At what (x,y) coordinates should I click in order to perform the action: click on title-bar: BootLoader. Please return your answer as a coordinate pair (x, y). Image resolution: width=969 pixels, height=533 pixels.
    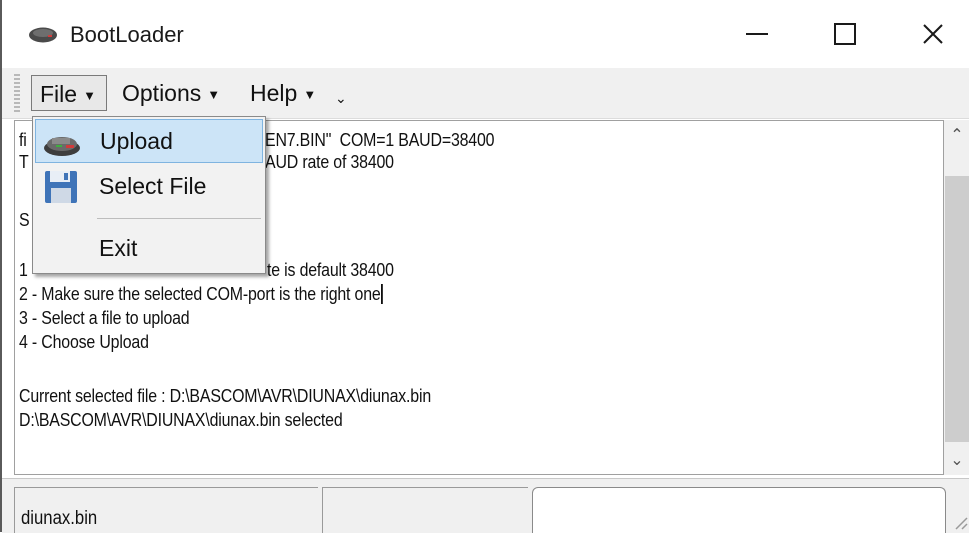
    Looking at the image, I should click on (485, 34).